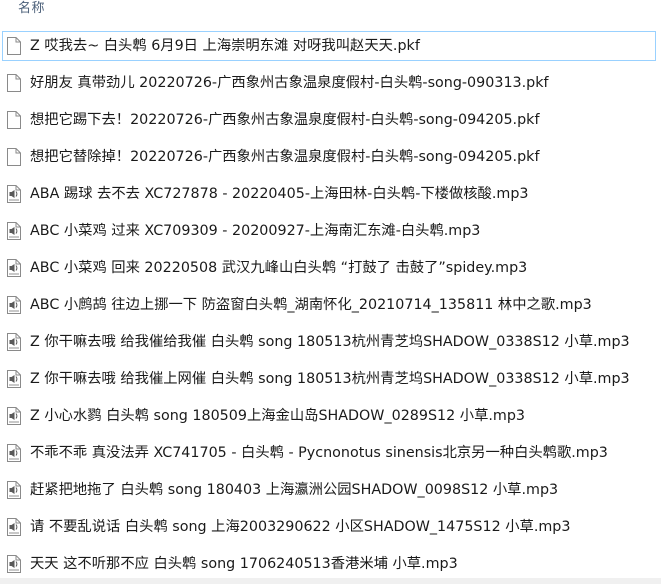 This screenshot has width=661, height=584. What do you see at coordinates (225, 46) in the screenshot?
I see `file-name: Z 哎我去~ 白头鹎 6月9日 上海崇明东滩 对呀我叫赵天天.pkf` at bounding box center [225, 46].